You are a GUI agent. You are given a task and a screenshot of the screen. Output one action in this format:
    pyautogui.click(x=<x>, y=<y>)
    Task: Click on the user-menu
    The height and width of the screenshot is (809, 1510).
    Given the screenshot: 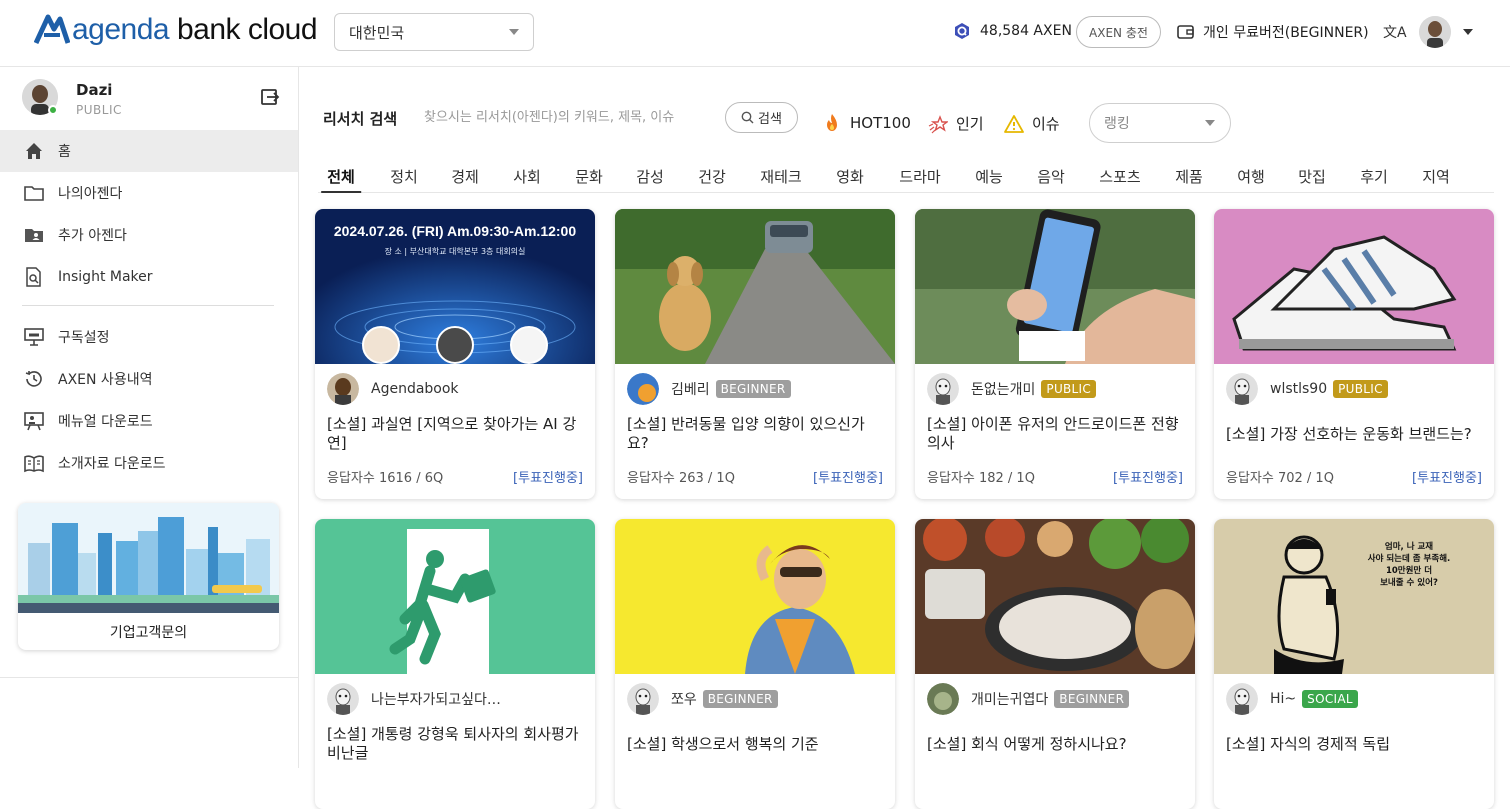 What is the action you would take?
    pyautogui.click(x=1446, y=32)
    